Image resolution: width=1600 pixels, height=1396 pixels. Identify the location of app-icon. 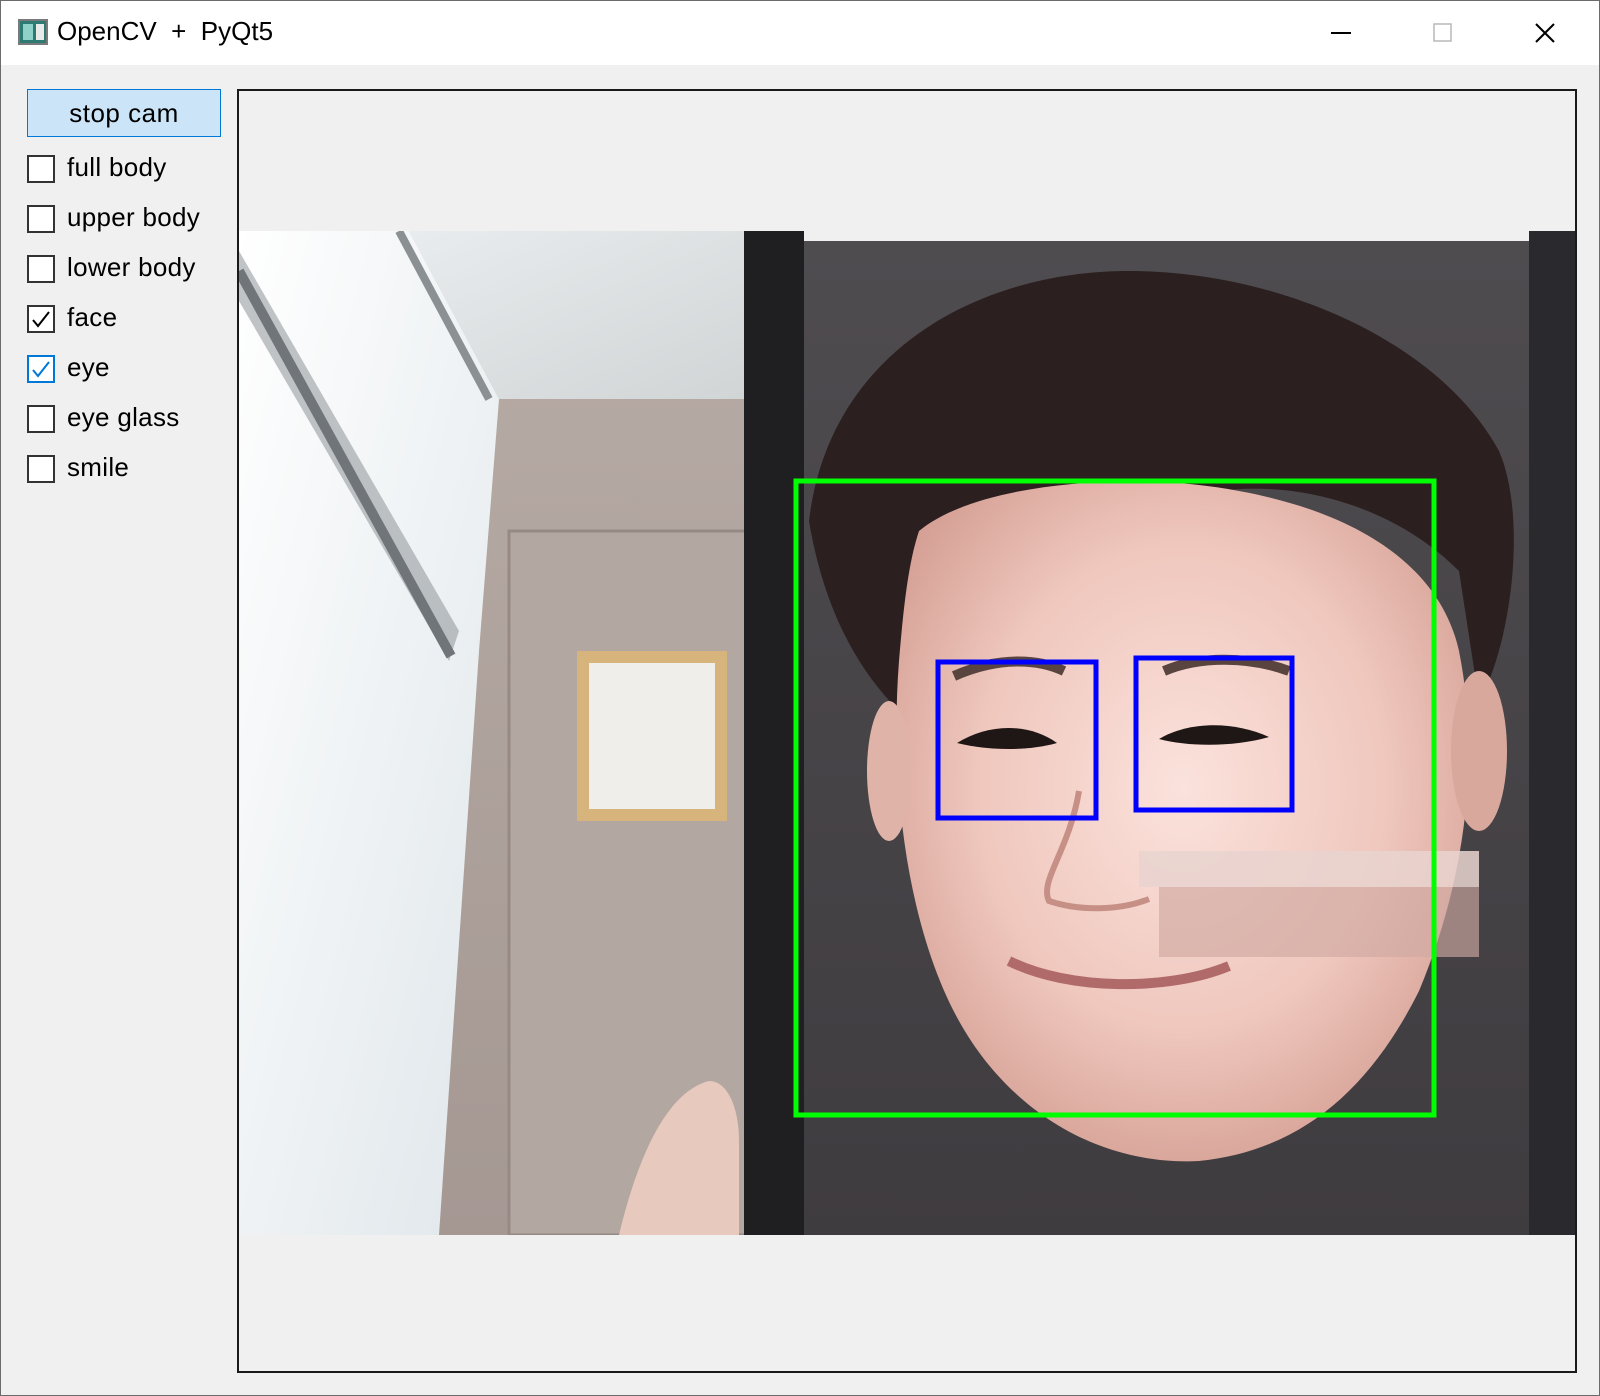
(33, 32).